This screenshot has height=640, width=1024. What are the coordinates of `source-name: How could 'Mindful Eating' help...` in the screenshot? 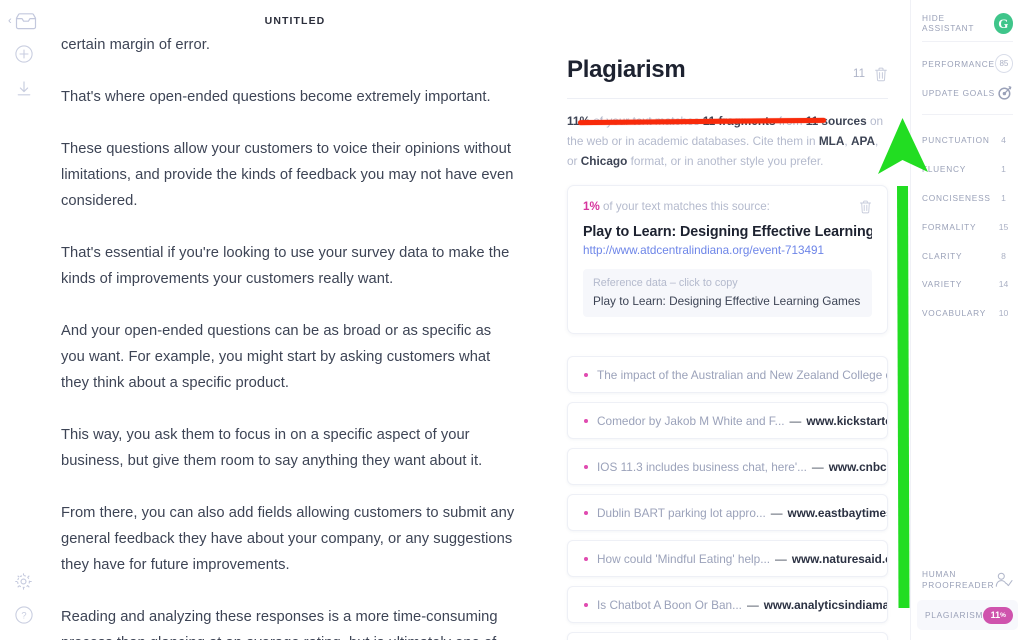 It's located at (684, 558).